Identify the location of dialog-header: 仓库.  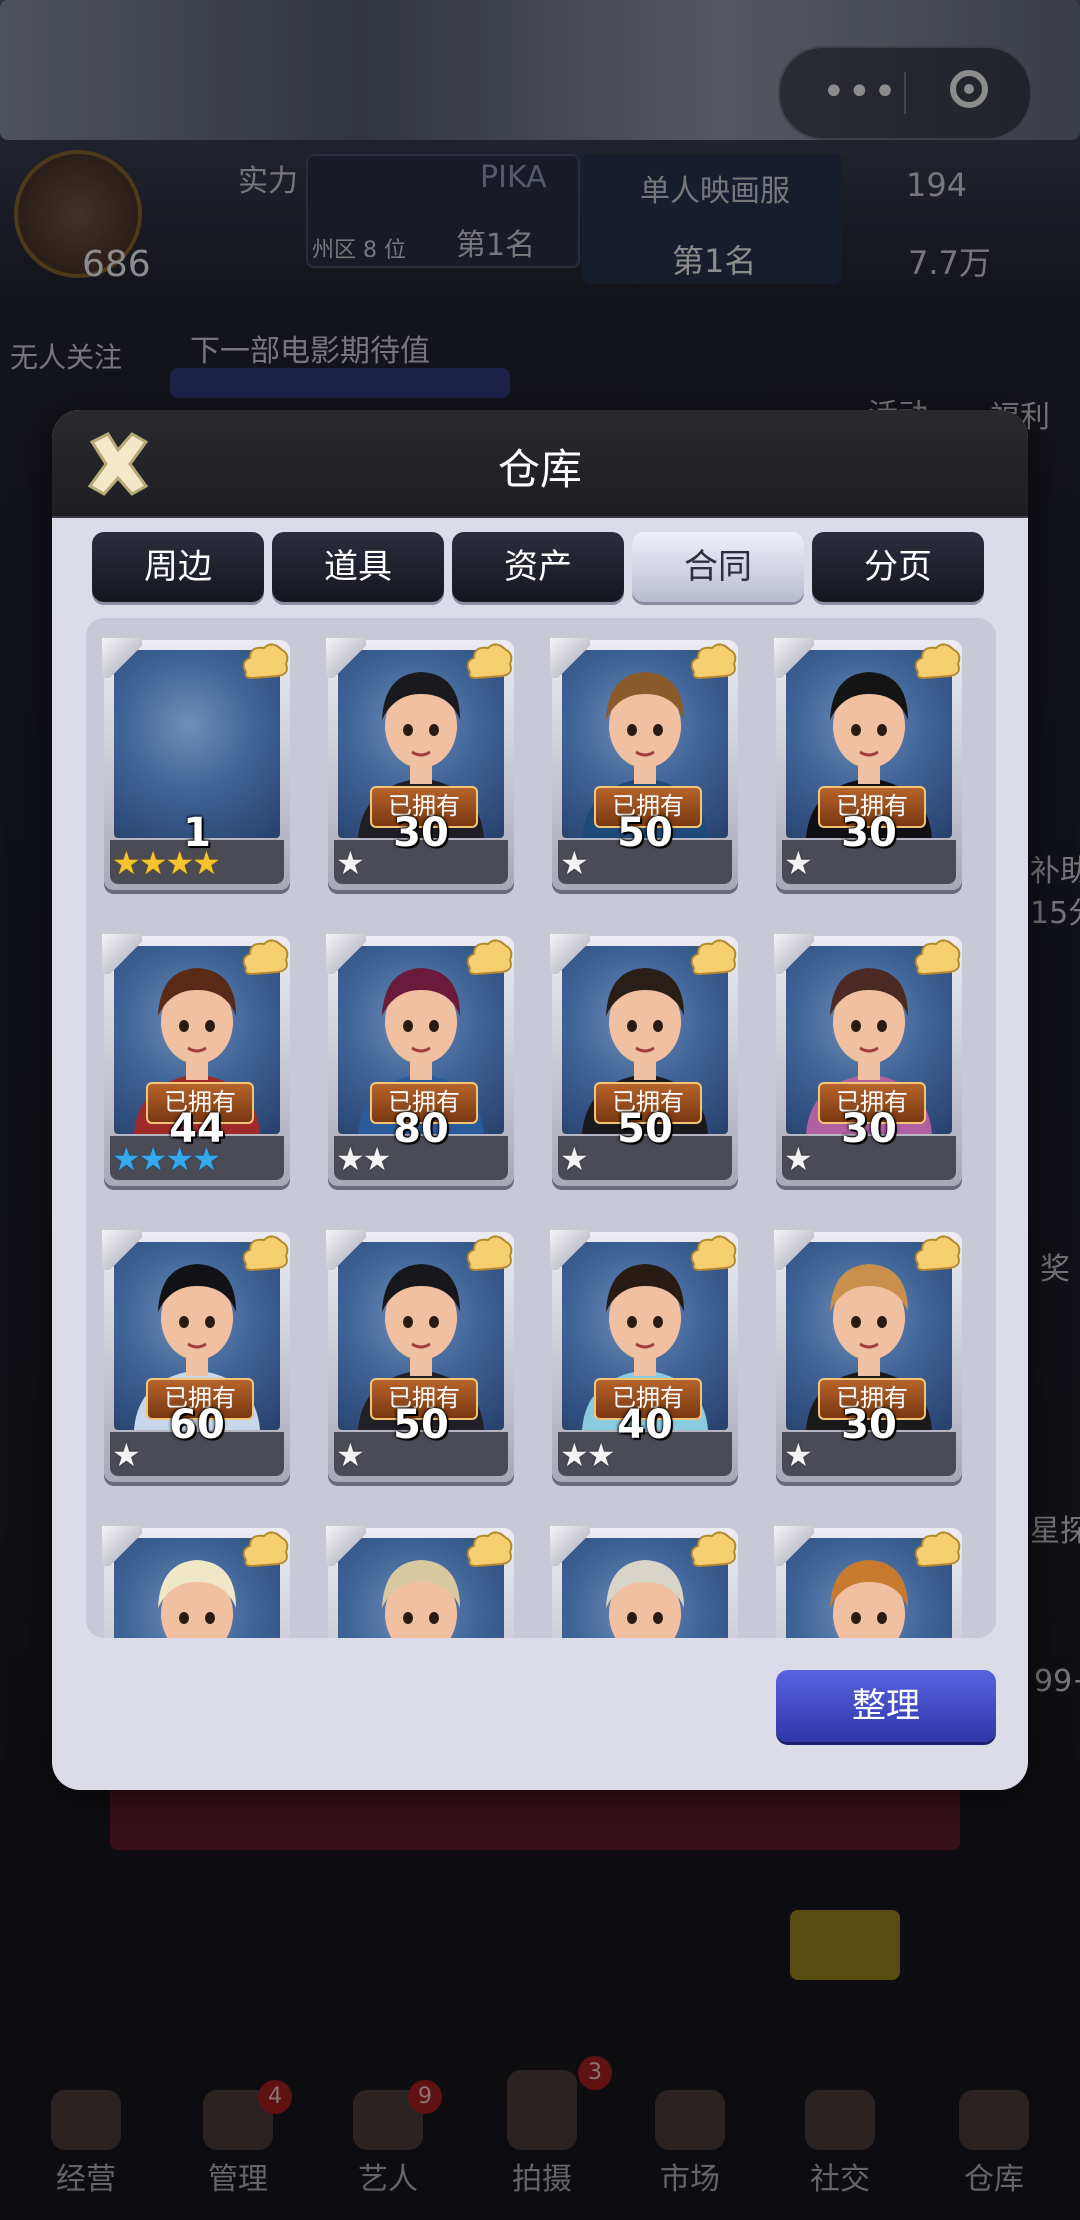
(540, 464).